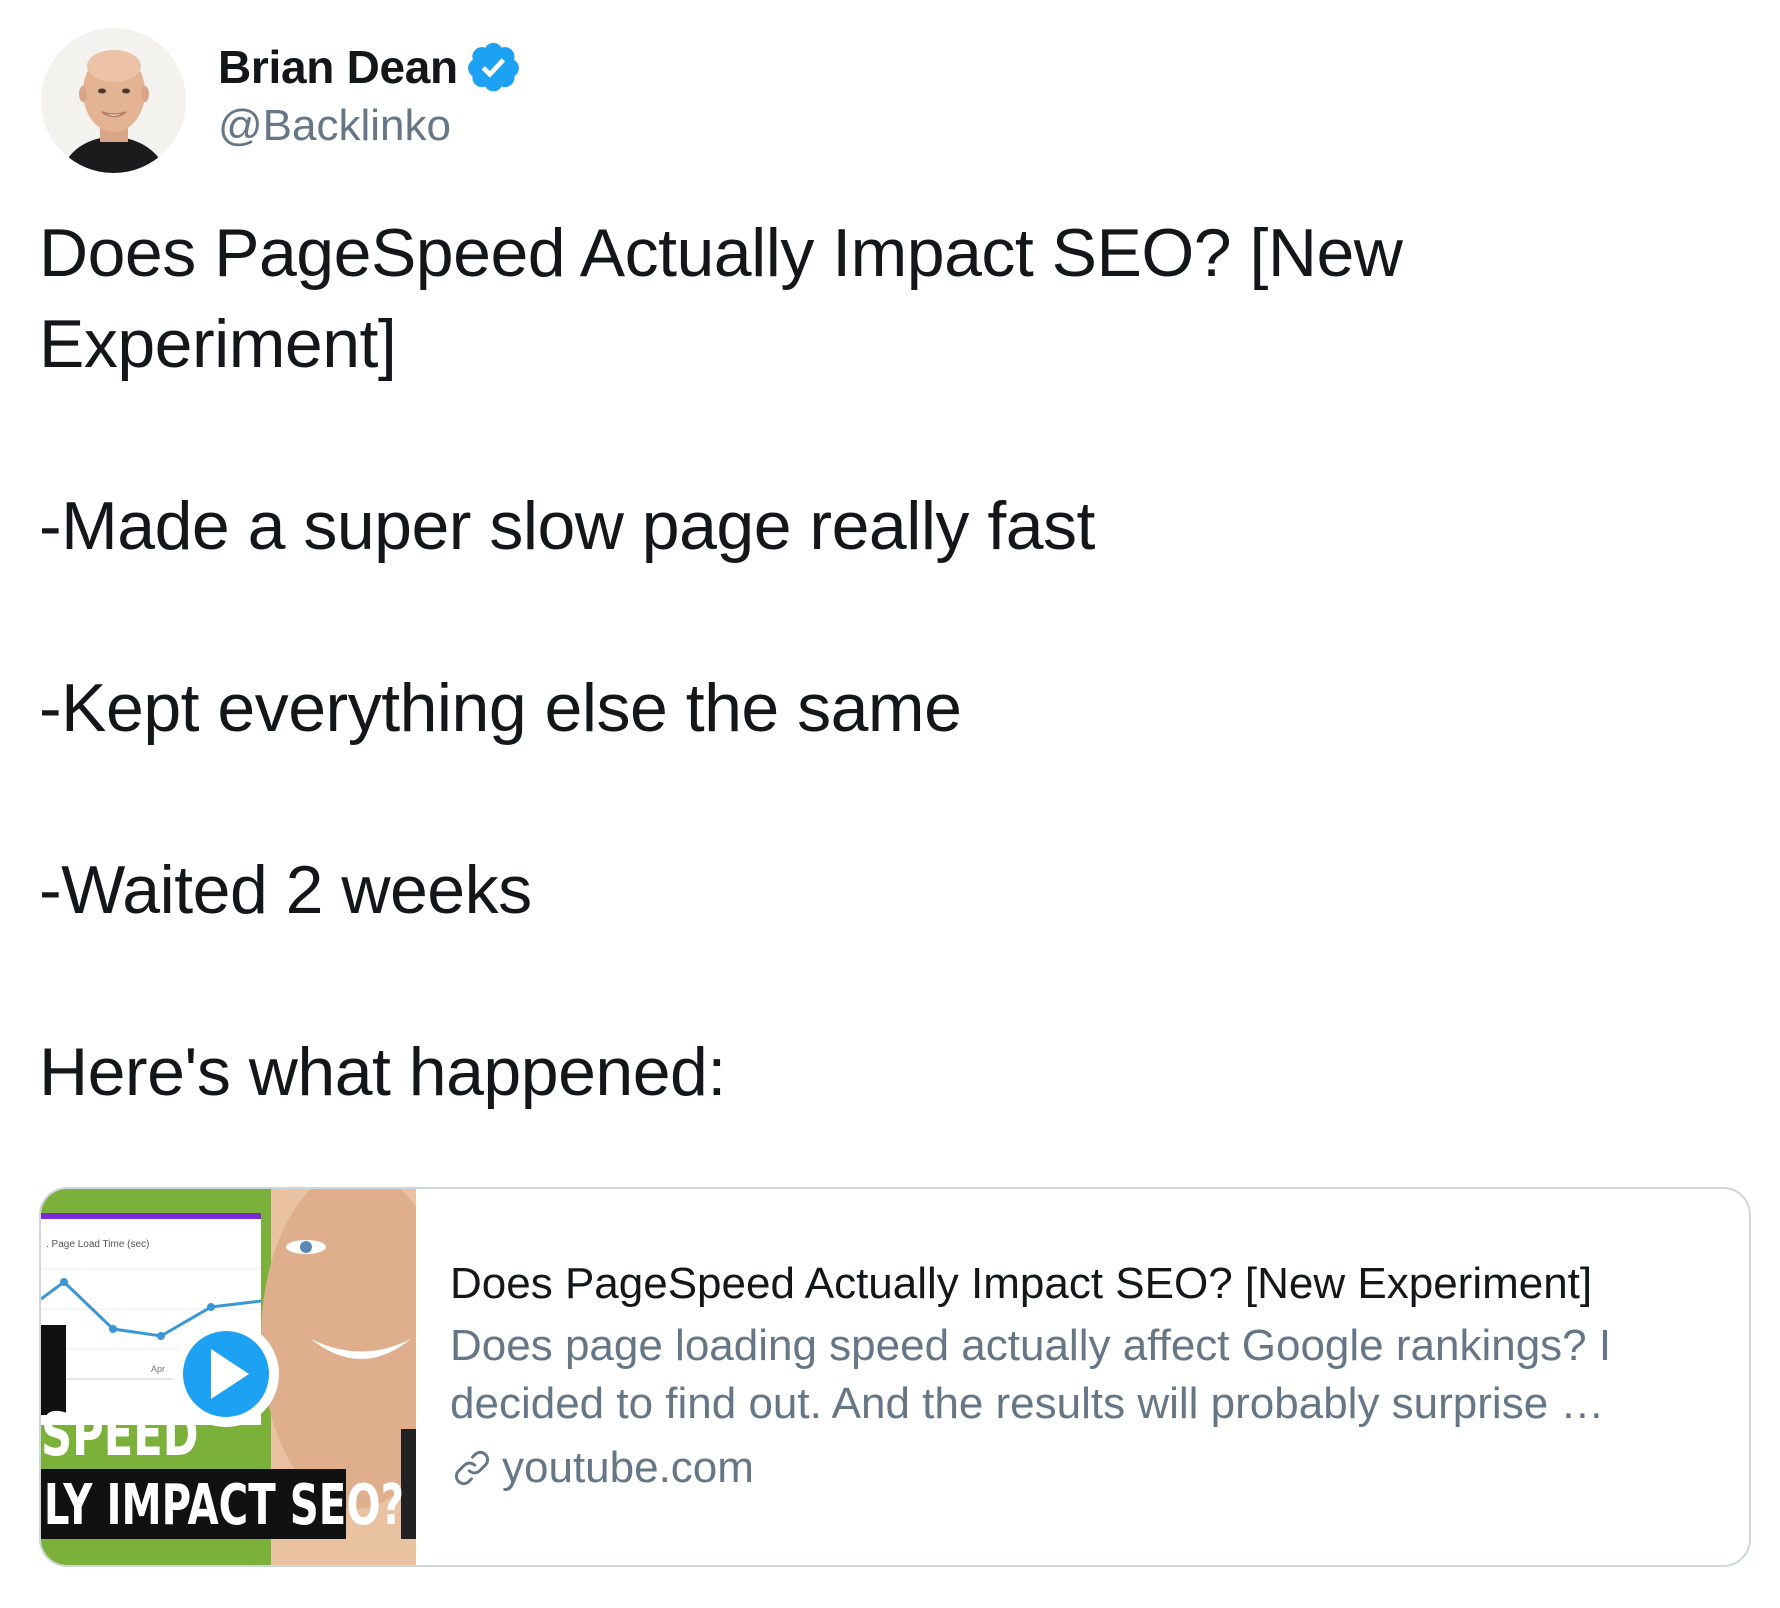 This screenshot has width=1780, height=1608. Describe the element at coordinates (472, 1468) in the screenshot. I see `link-icon` at that location.